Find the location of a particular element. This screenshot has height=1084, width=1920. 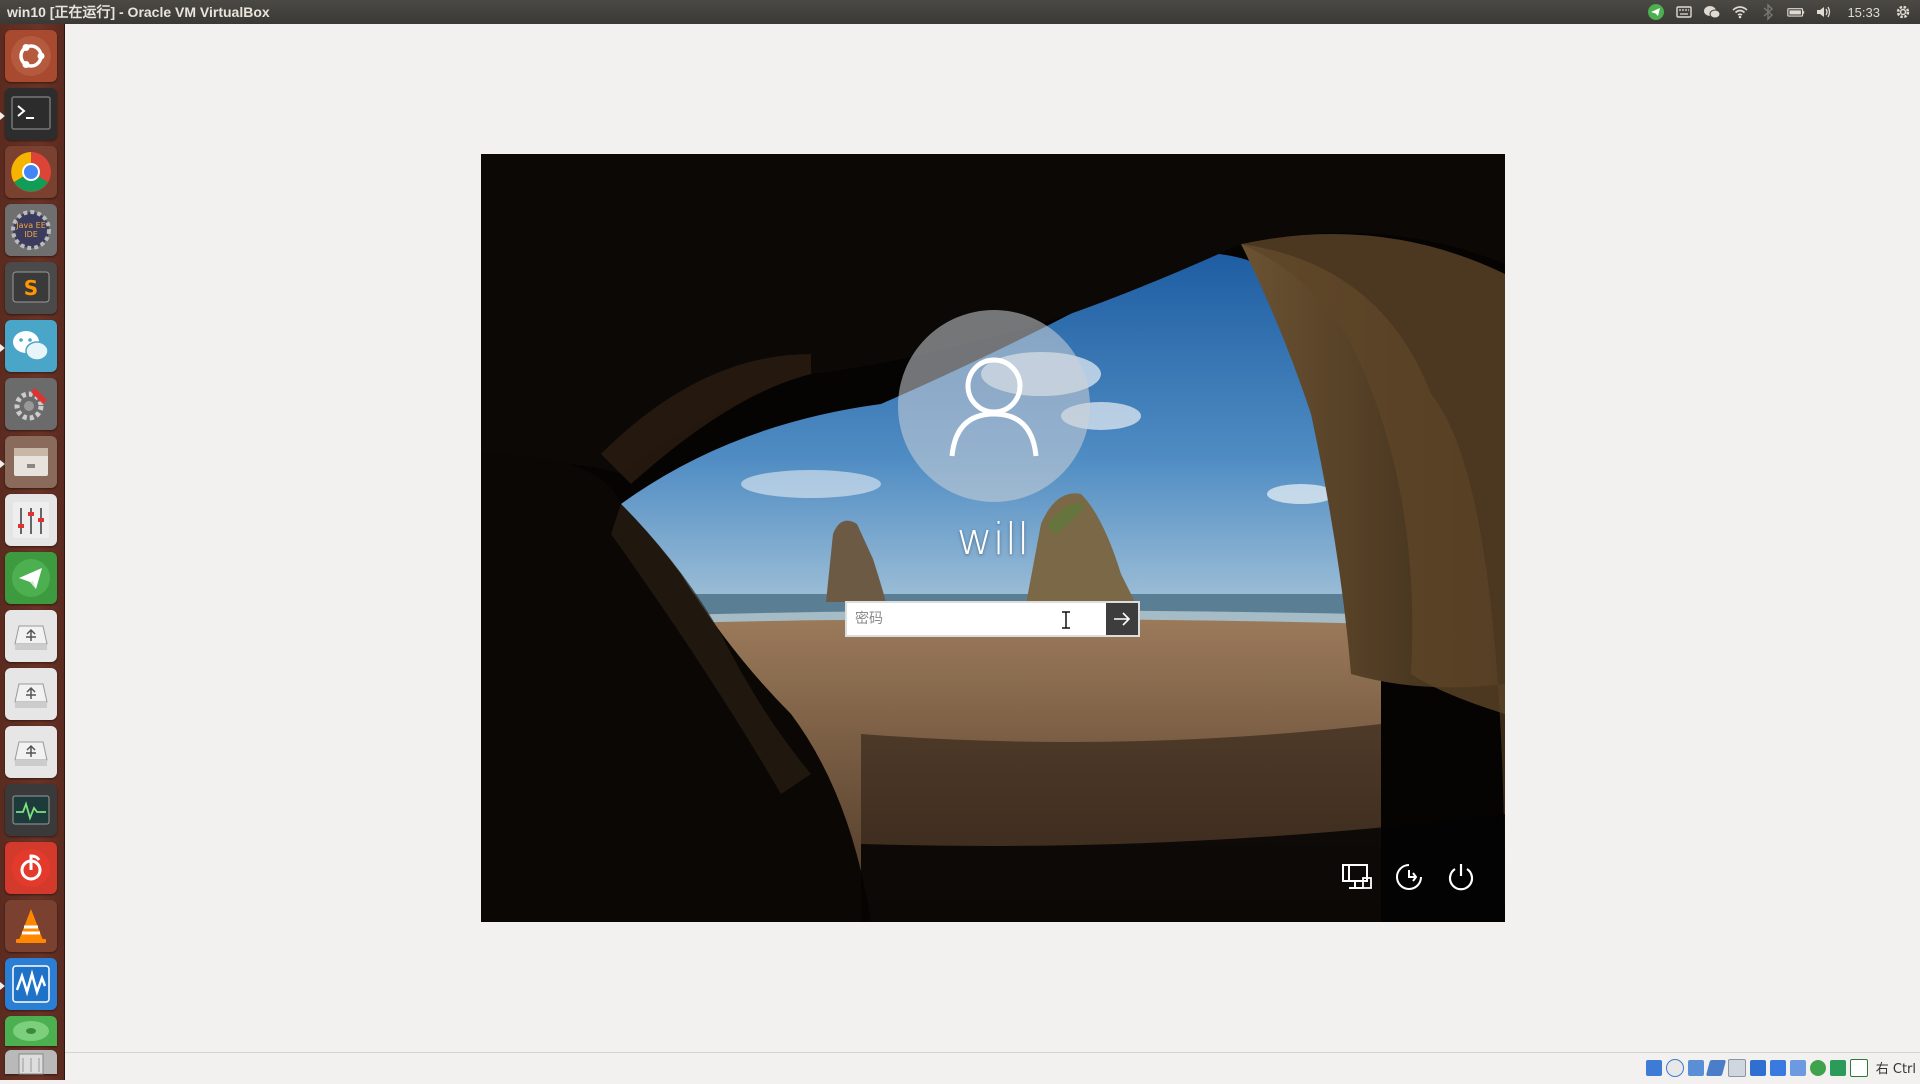

text-cursor-icon is located at coordinates (1066, 620).